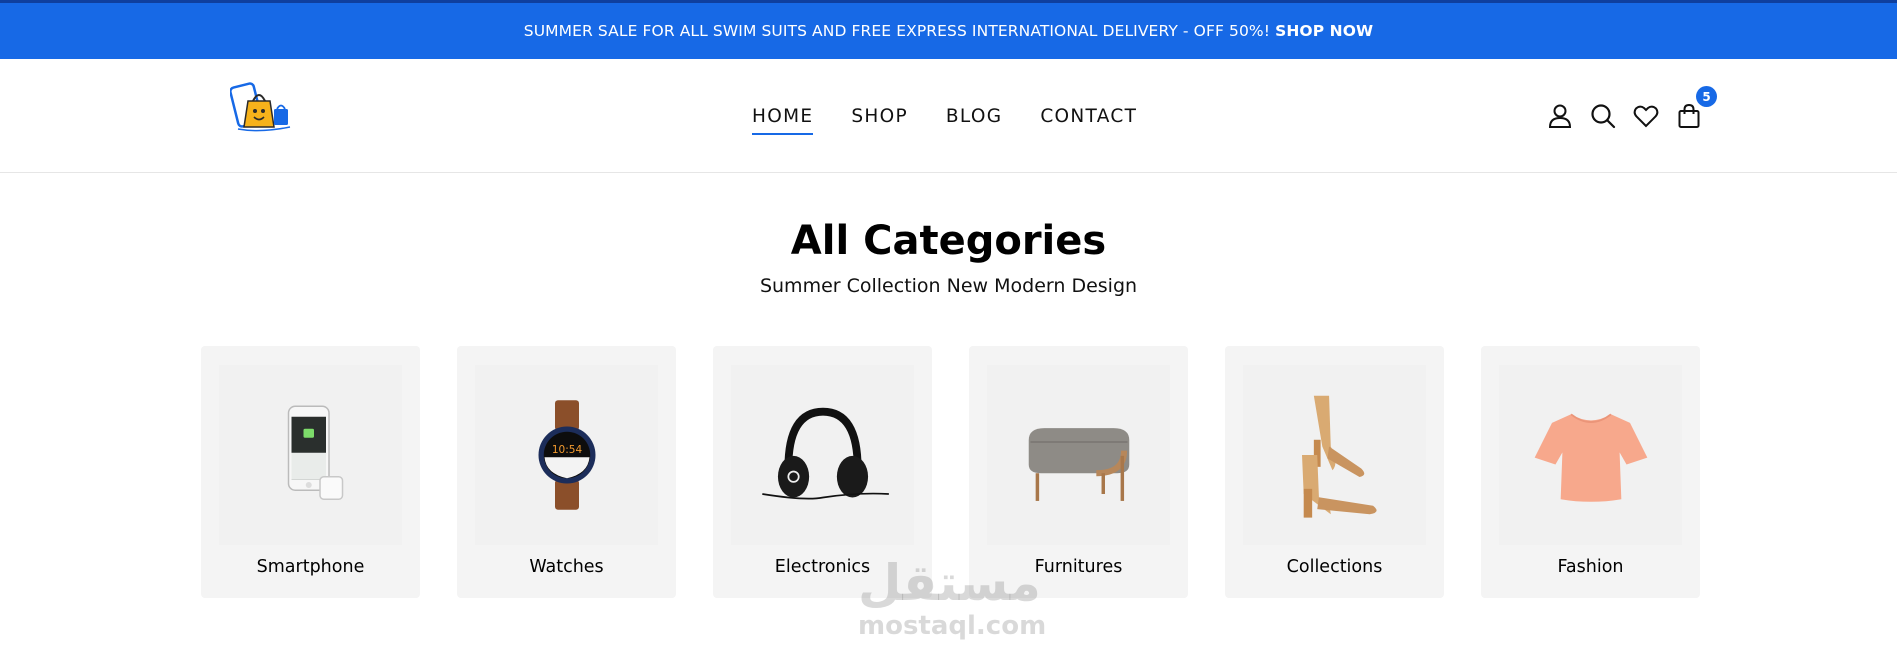  Describe the element at coordinates (310, 455) in the screenshot. I see `smartphone-image` at that location.